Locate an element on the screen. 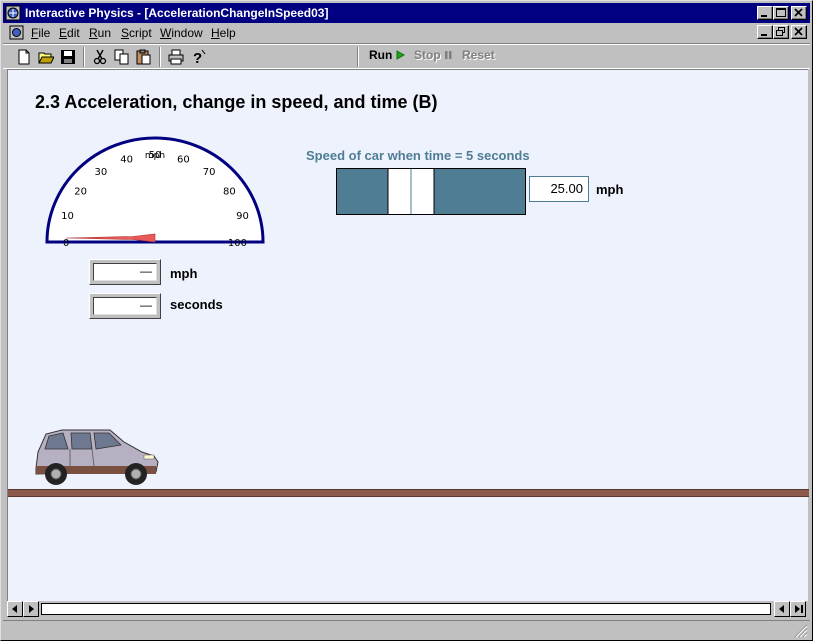  gauge-tick-label: 60 is located at coordinates (183, 159).